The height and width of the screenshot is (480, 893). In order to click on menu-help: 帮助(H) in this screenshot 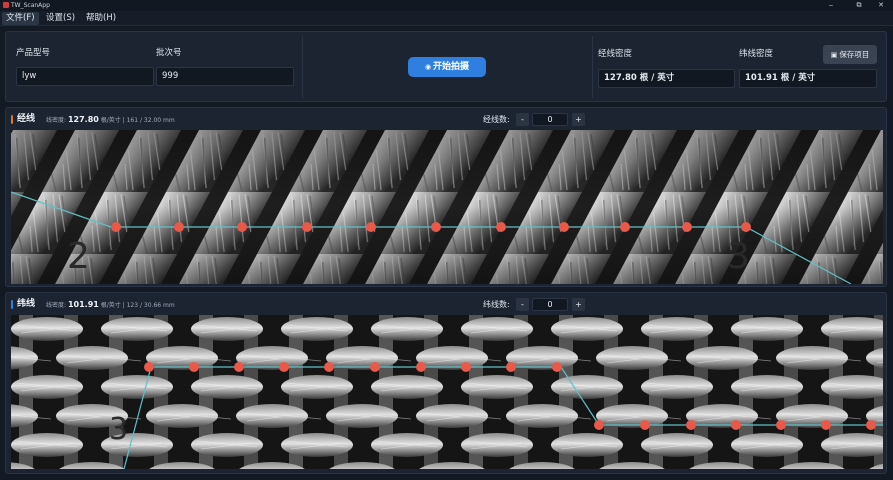, I will do `click(101, 18)`.